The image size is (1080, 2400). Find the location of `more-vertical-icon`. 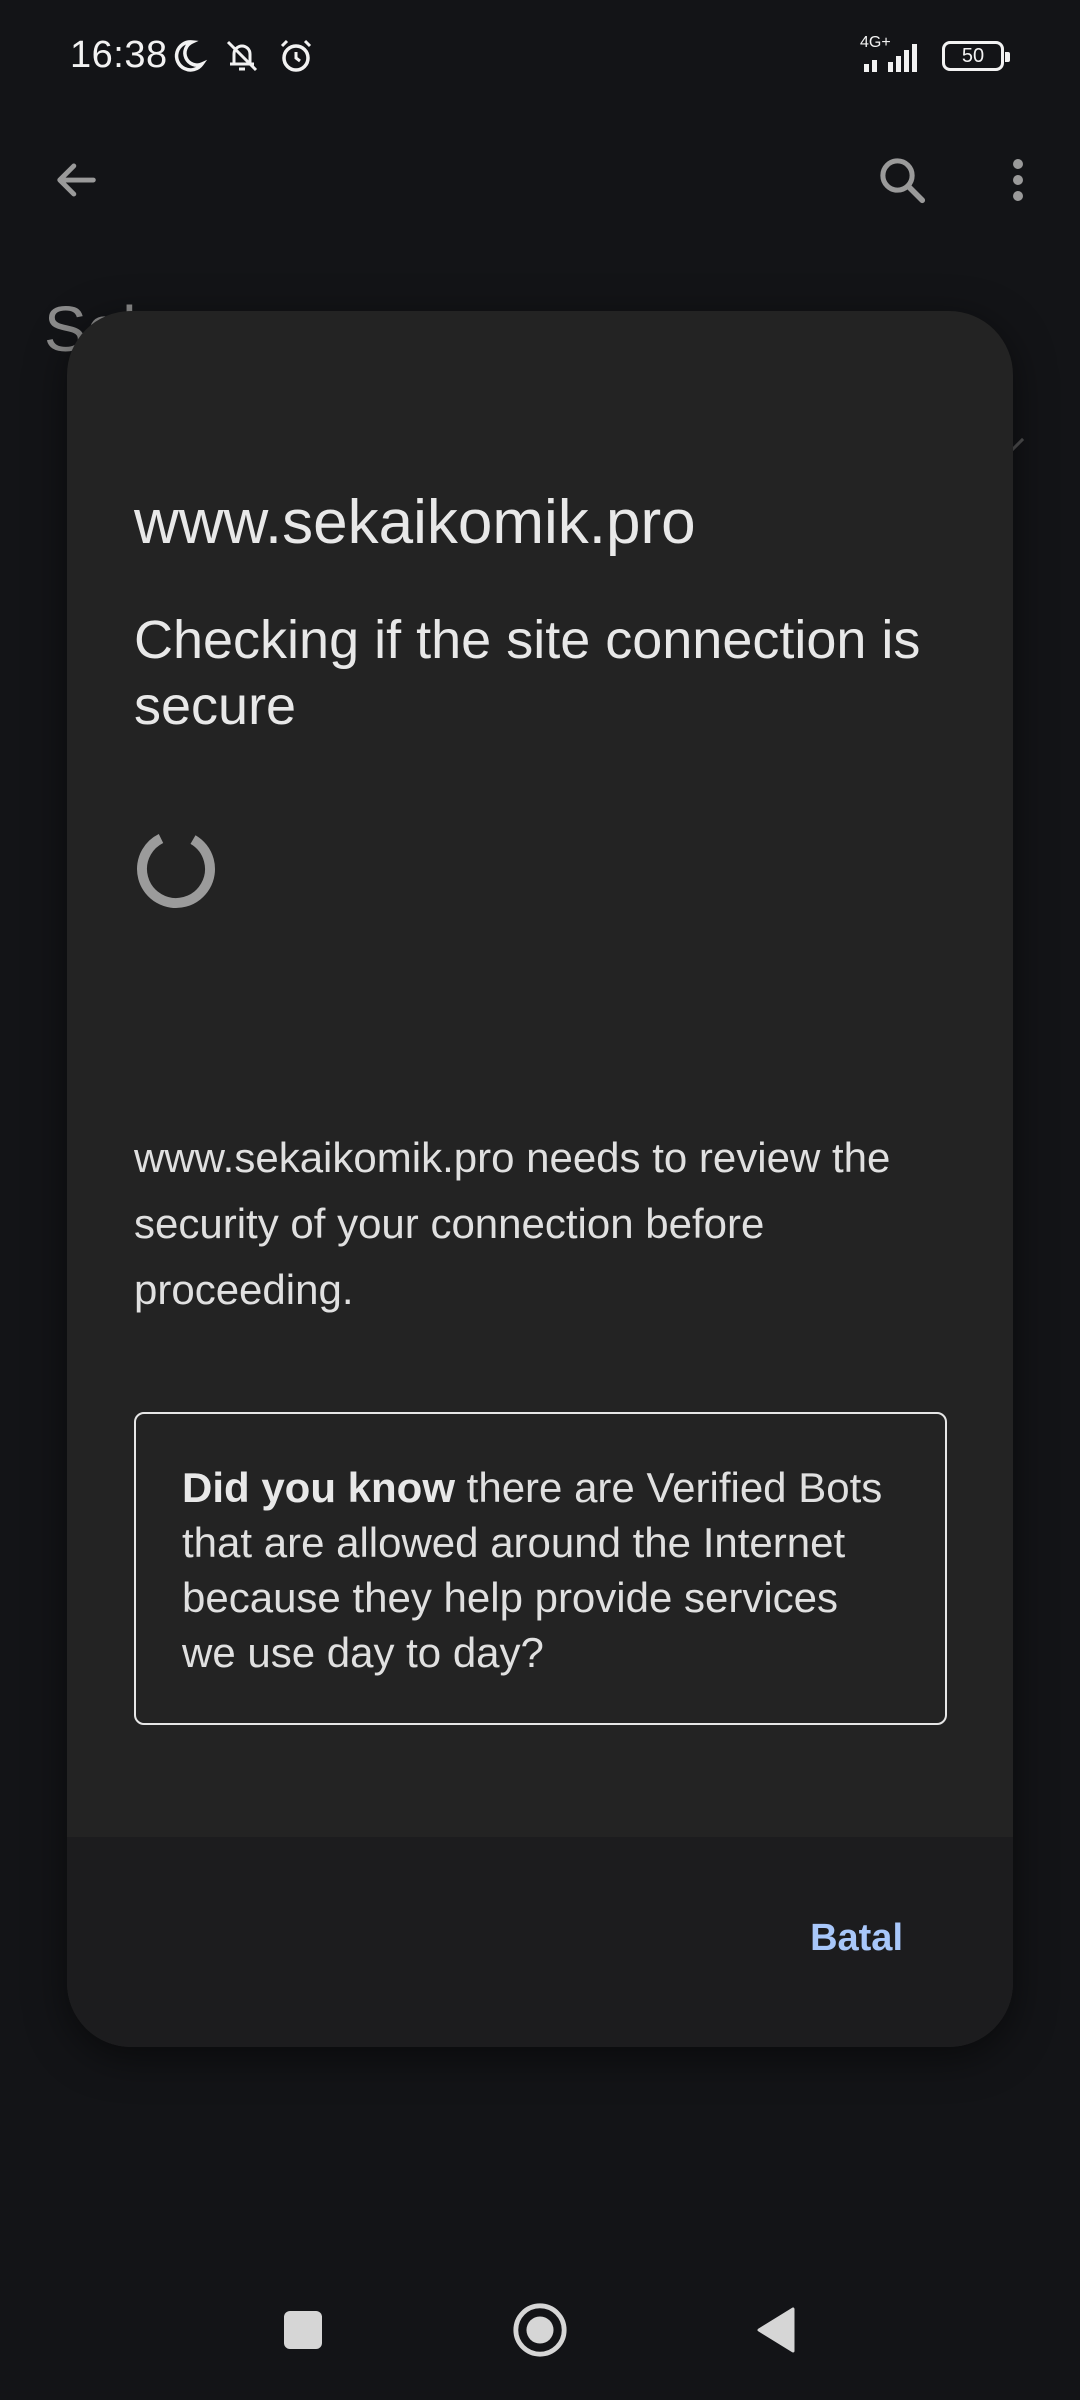

more-vertical-icon is located at coordinates (1018, 180).